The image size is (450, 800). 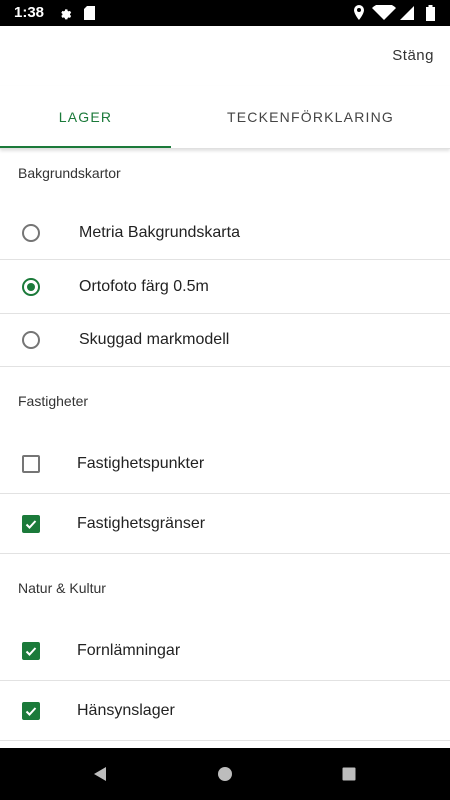 I want to click on wifi-icon, so click(x=384, y=12).